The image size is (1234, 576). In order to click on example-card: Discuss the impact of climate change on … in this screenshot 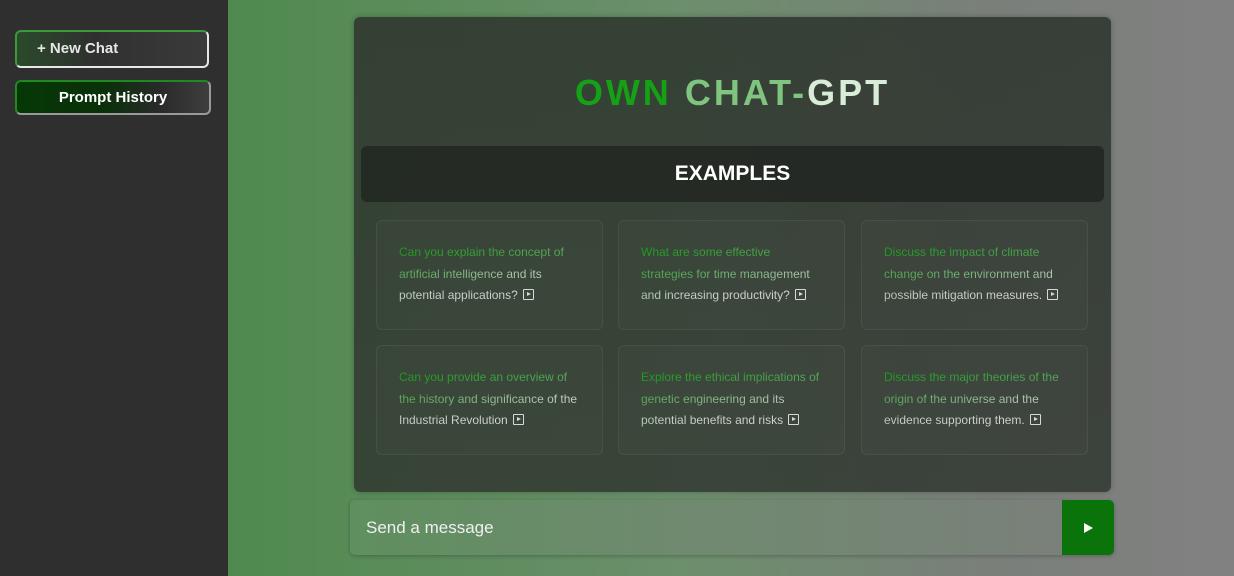, I will do `click(974, 275)`.